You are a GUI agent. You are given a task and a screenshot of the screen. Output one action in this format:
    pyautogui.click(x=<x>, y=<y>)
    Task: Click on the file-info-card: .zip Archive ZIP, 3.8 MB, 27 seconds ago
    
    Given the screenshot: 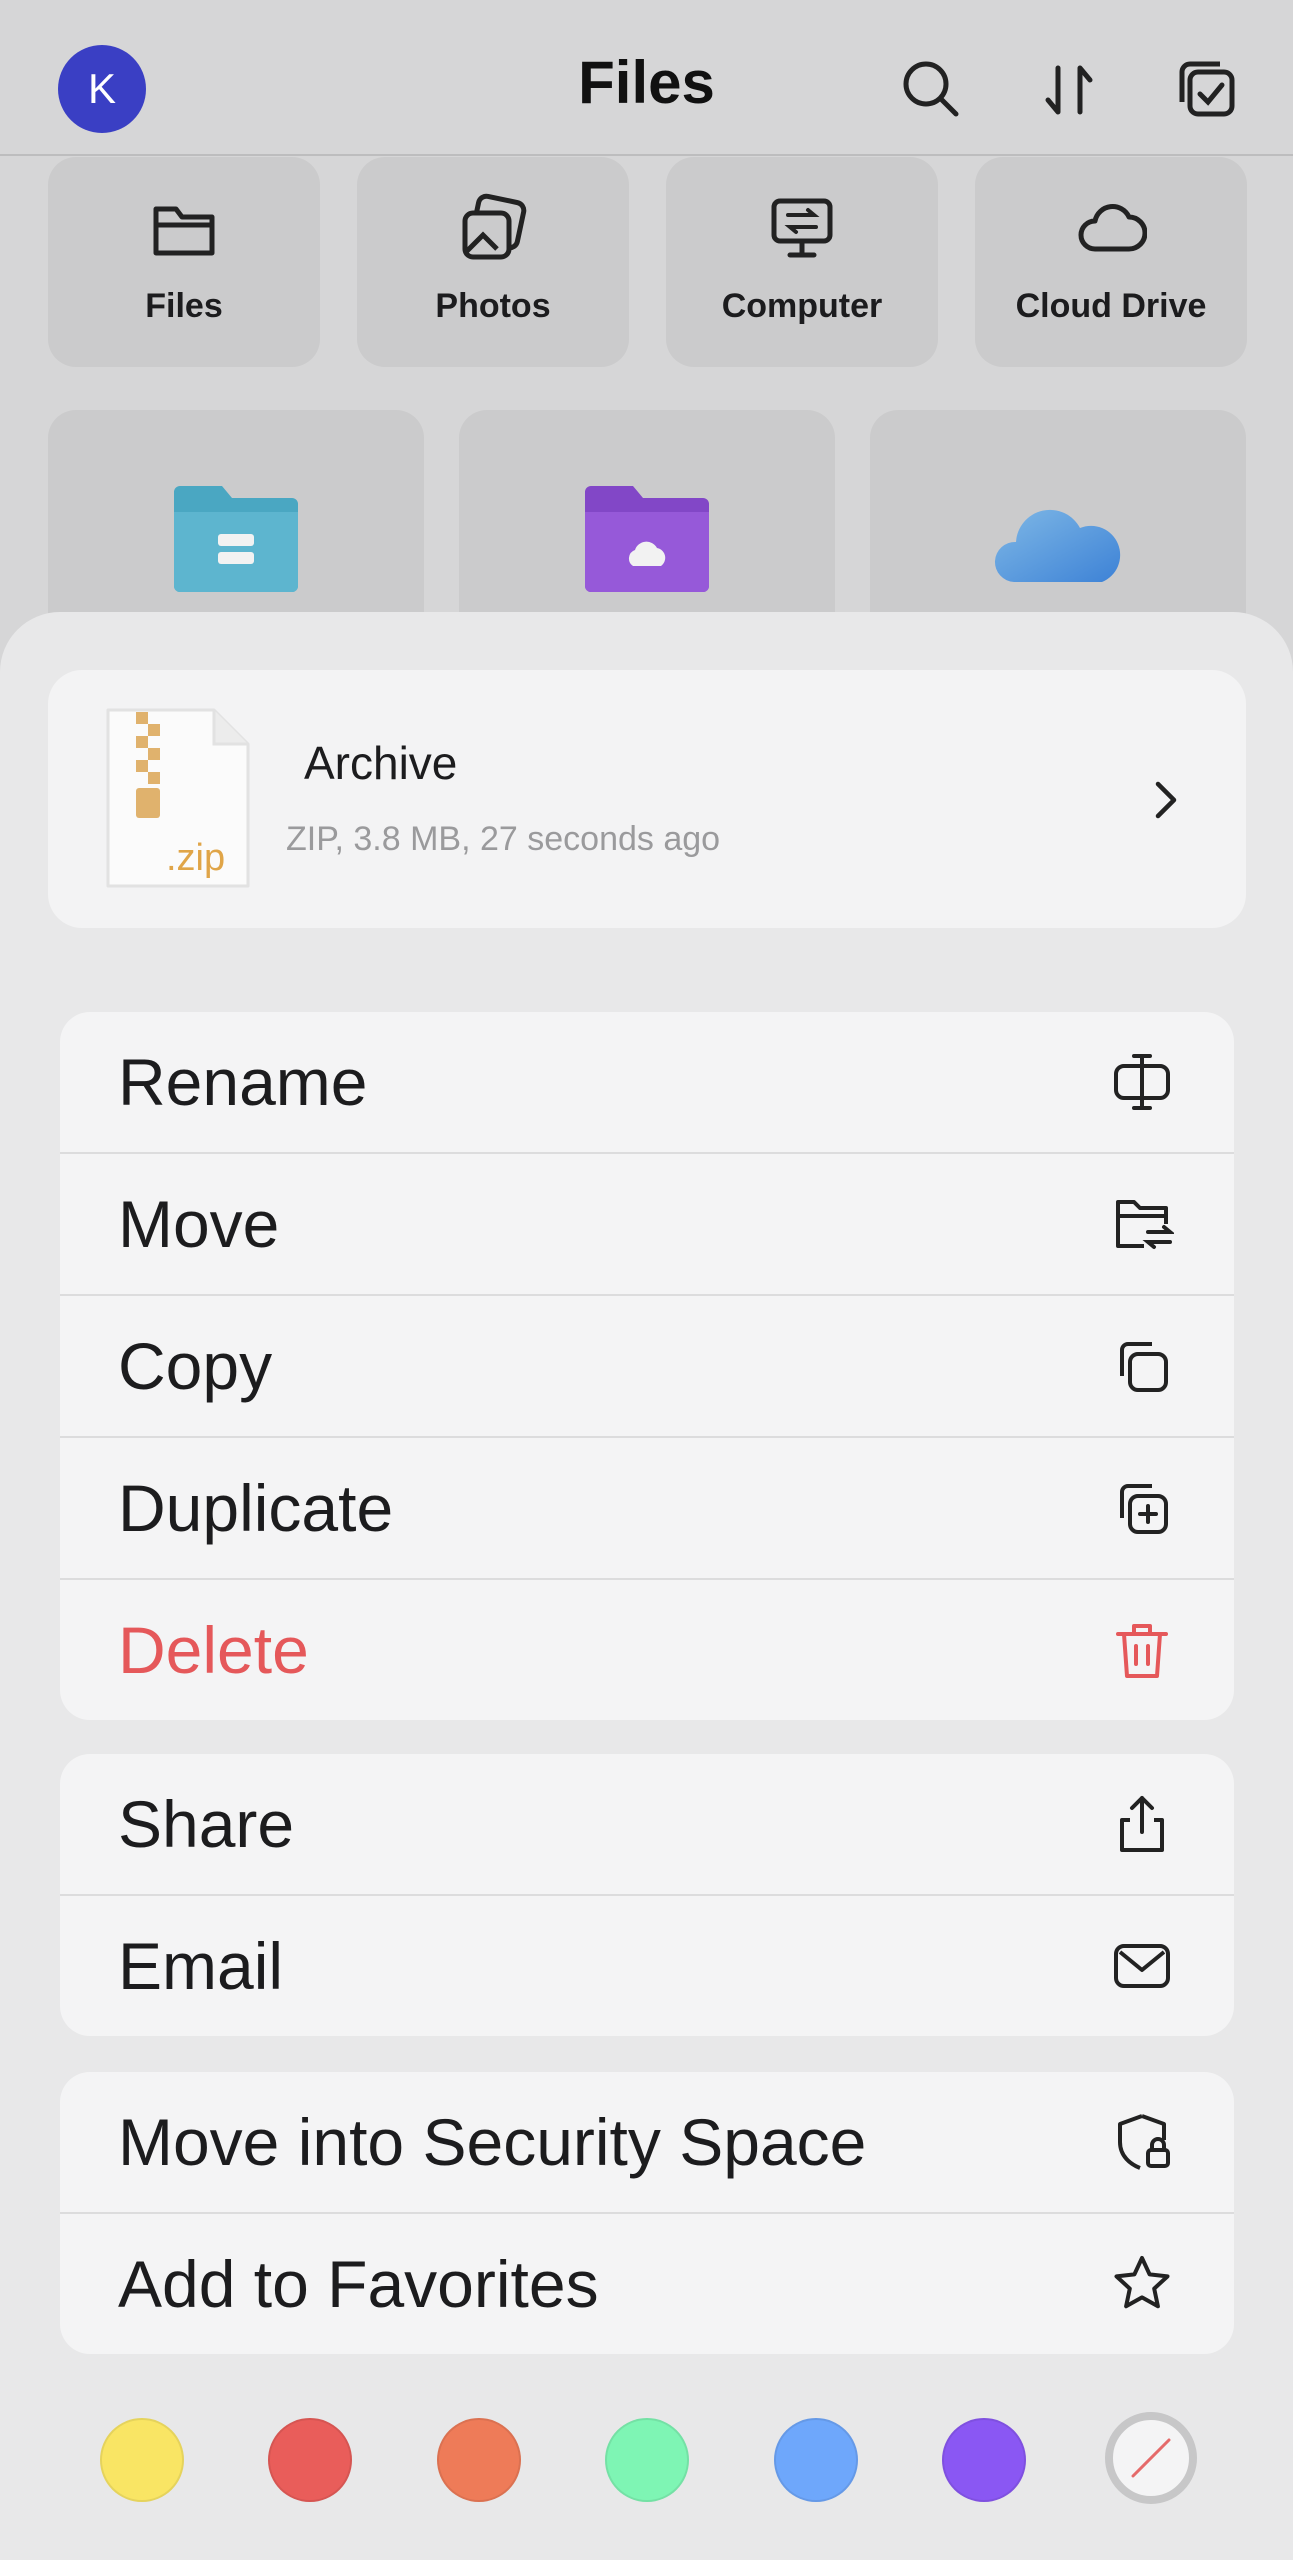 What is the action you would take?
    pyautogui.click(x=647, y=799)
    